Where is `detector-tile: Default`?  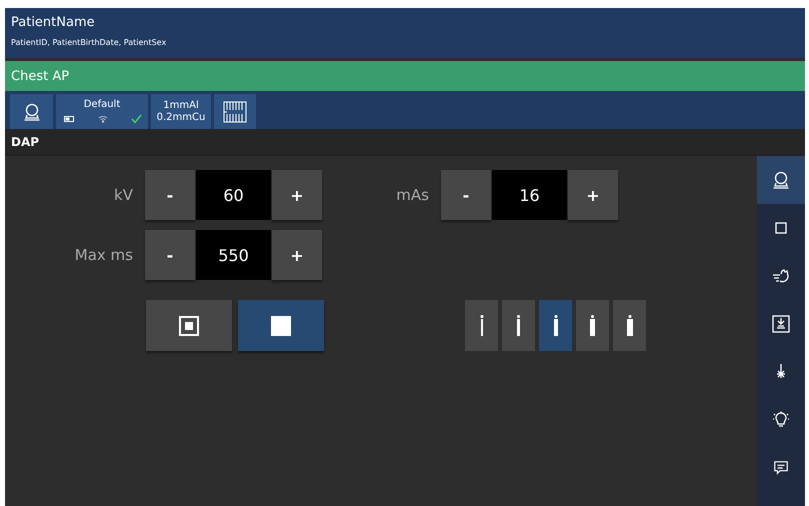 detector-tile: Default is located at coordinates (102, 111).